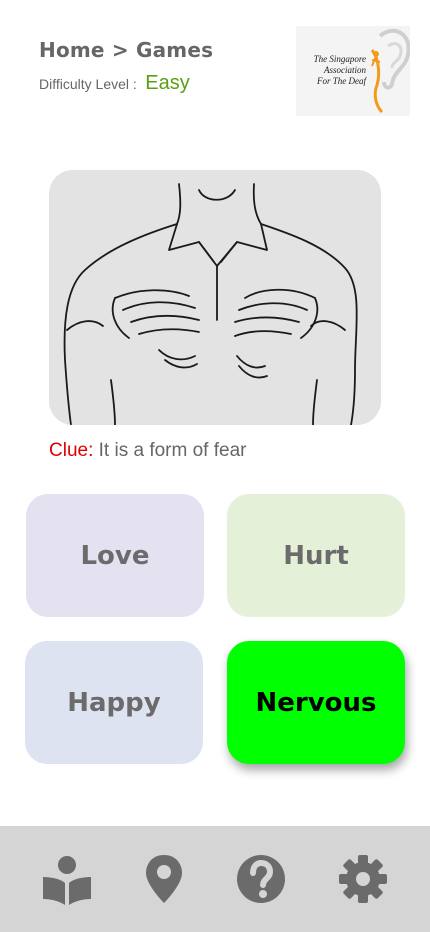 The image size is (430, 932). Describe the element at coordinates (172, 450) in the screenshot. I see `clue-text: It is a form of fear` at that location.